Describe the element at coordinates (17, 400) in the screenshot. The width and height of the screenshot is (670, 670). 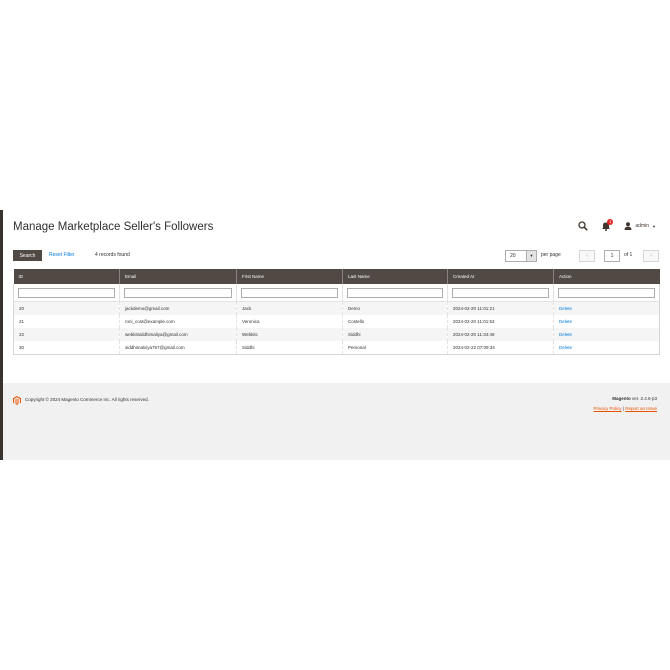
I see `magento-logo-icon` at that location.